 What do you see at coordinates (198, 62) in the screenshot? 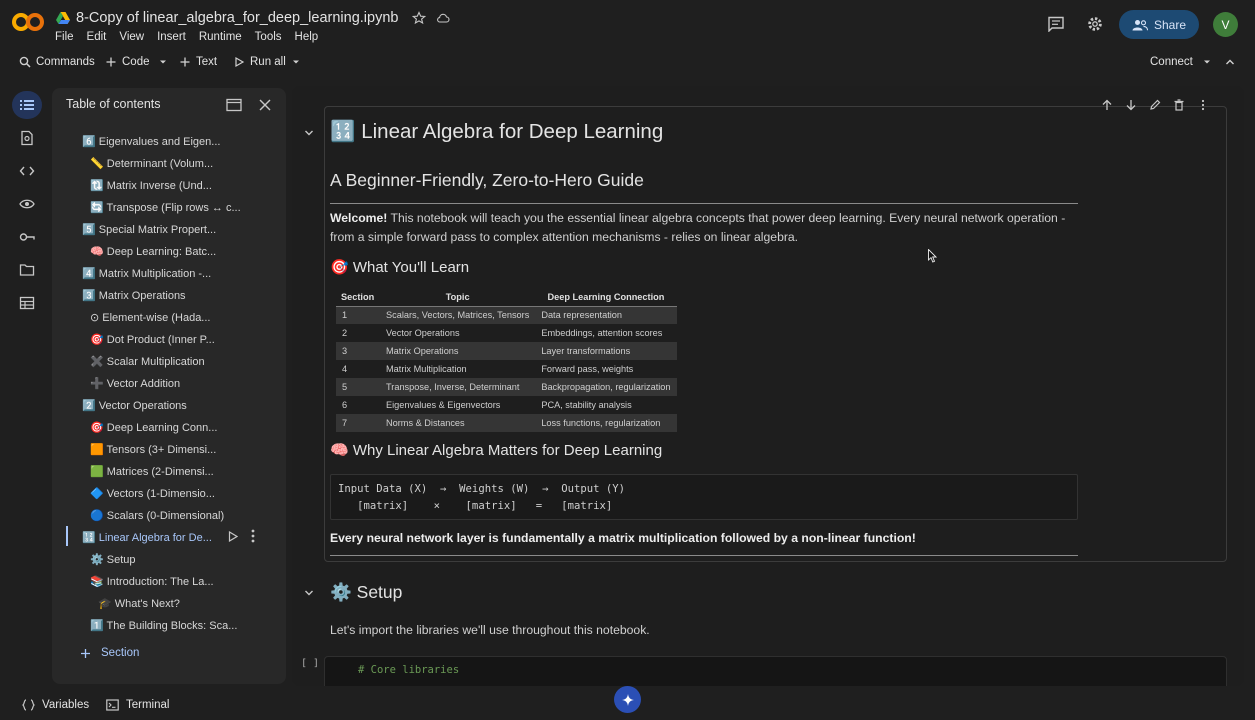
I see `add-text-button: Text` at bounding box center [198, 62].